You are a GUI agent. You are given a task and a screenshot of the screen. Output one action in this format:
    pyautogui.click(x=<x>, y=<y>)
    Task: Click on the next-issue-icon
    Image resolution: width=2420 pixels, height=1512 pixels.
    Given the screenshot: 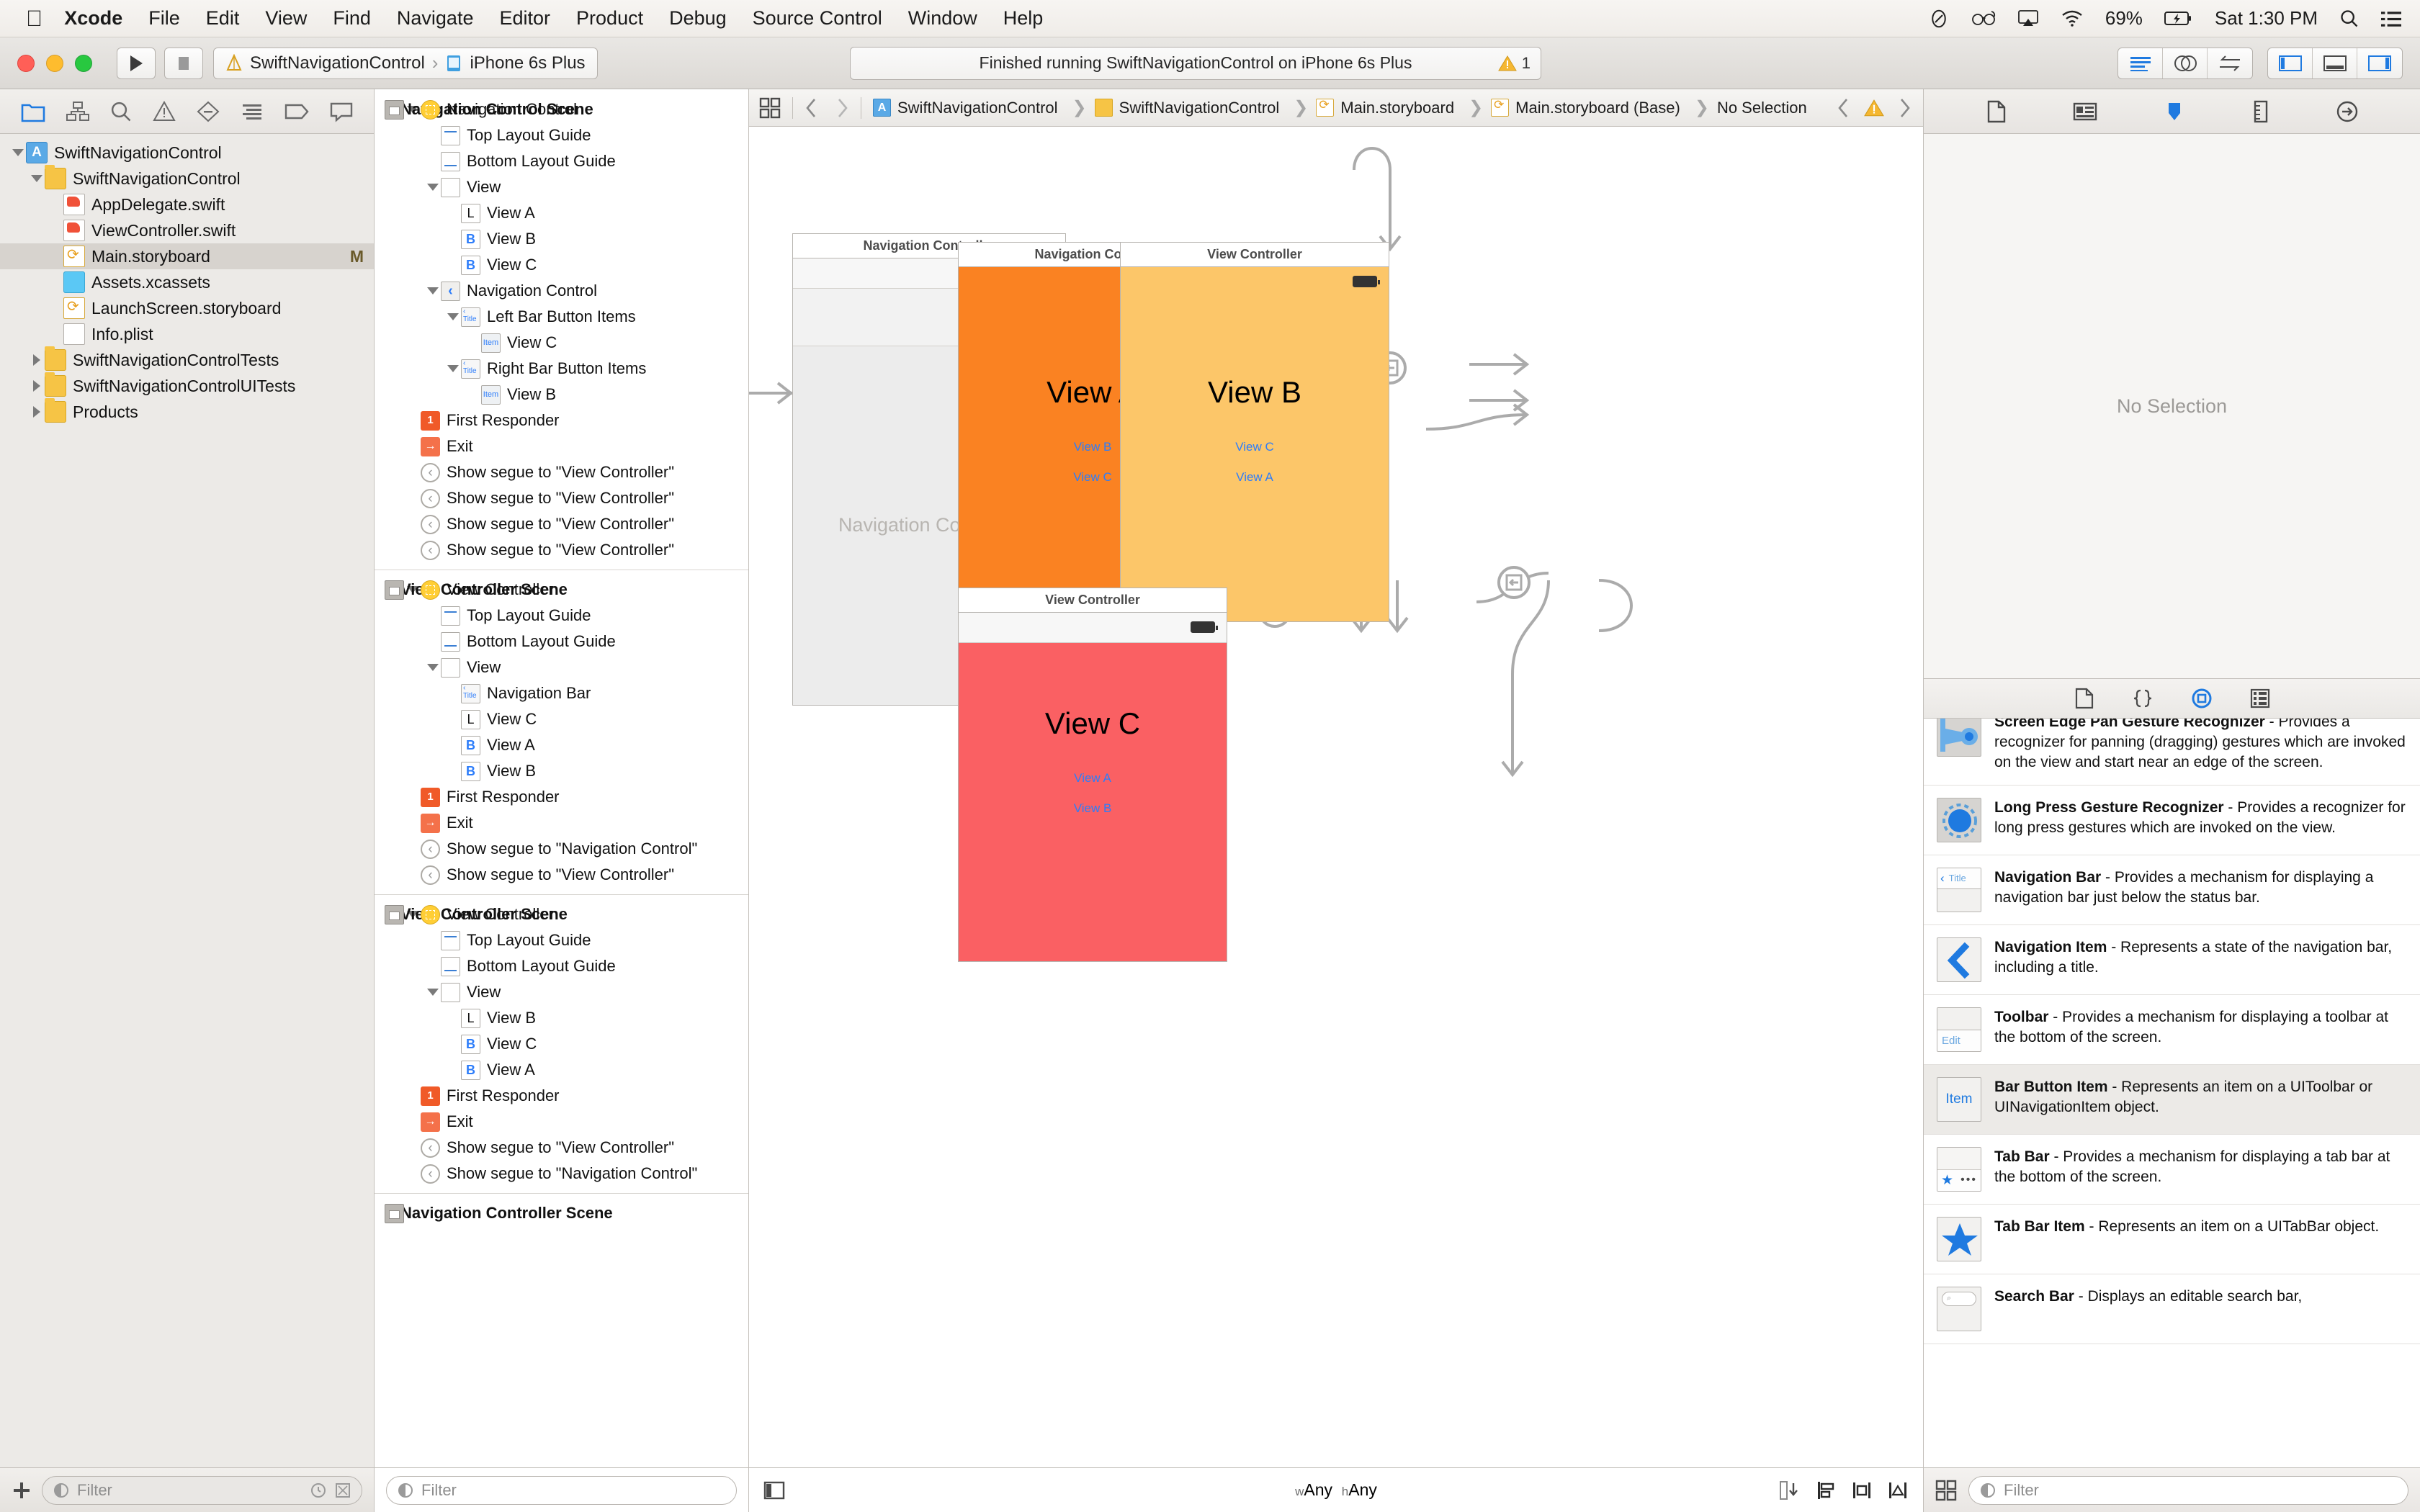 What is the action you would take?
    pyautogui.click(x=1904, y=108)
    